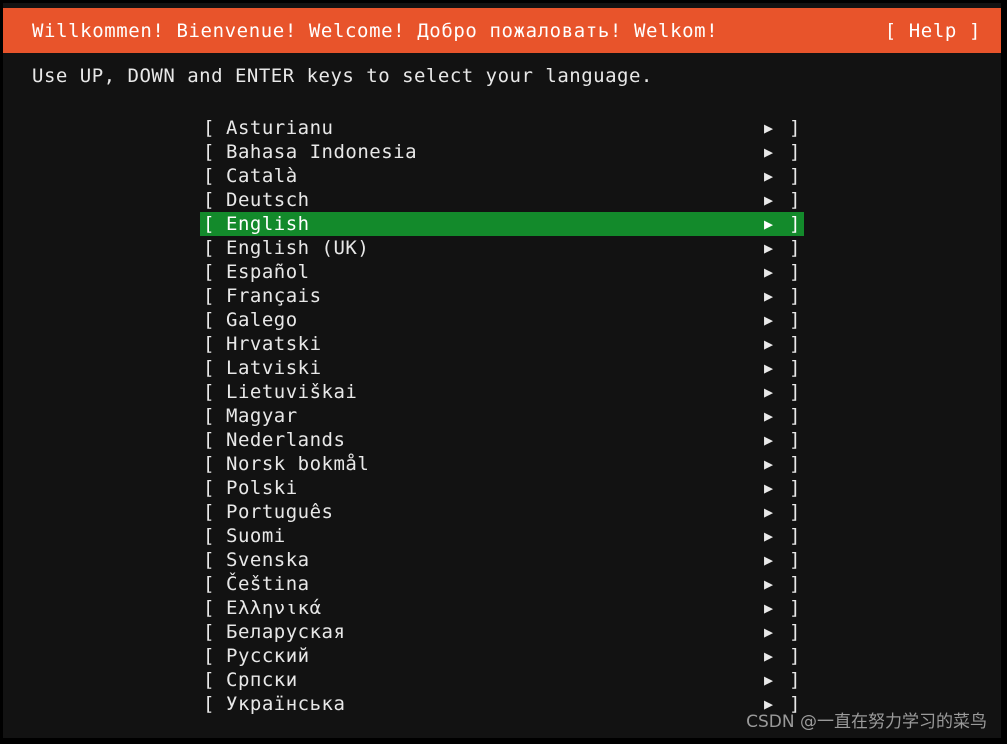 This screenshot has height=744, width=1007. What do you see at coordinates (502, 608) in the screenshot?
I see `language-list-item: [Ελληνικά ▶]` at bounding box center [502, 608].